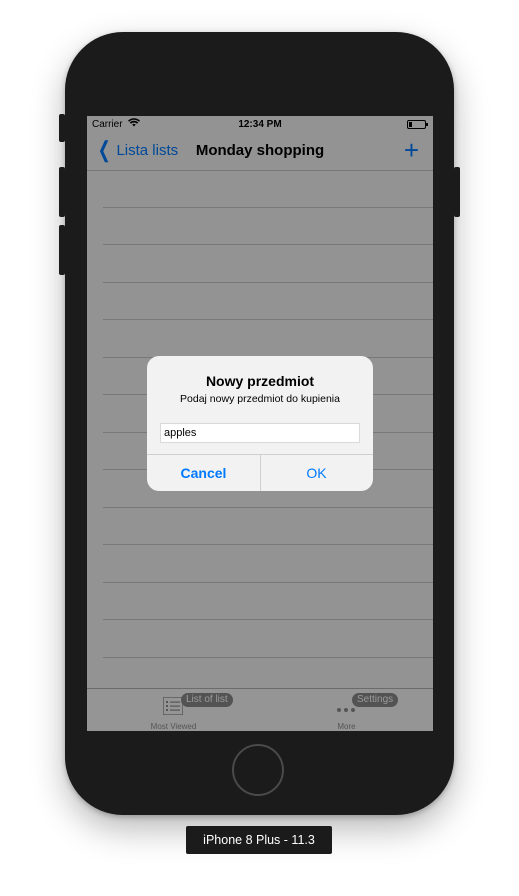 This screenshot has width=519, height=896. Describe the element at coordinates (62, 192) in the screenshot. I see `volume-up-button` at that location.